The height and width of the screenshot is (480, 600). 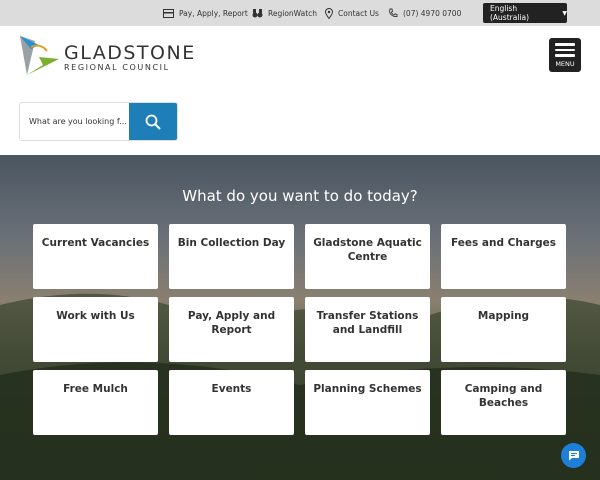 What do you see at coordinates (367, 402) in the screenshot?
I see `quick-link-tile: Planning Schemes` at bounding box center [367, 402].